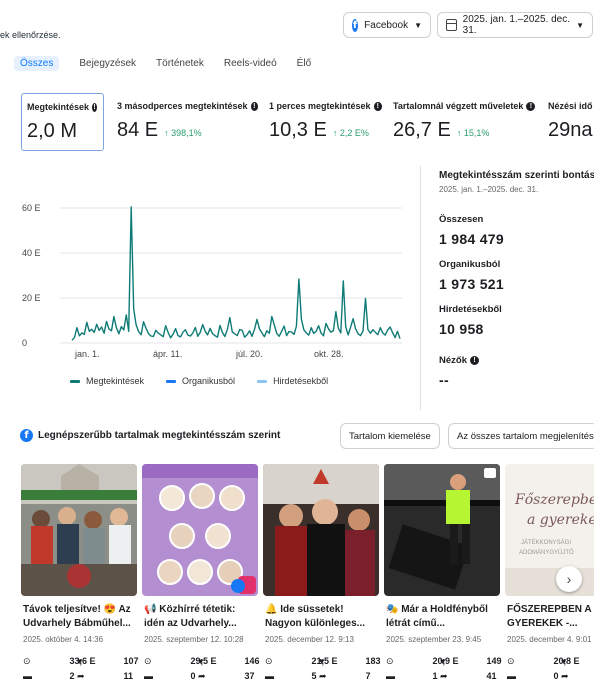 Image resolution: width=594 pixels, height=684 pixels. What do you see at coordinates (304, 63) in the screenshot?
I see `tab-live: Élő` at bounding box center [304, 63].